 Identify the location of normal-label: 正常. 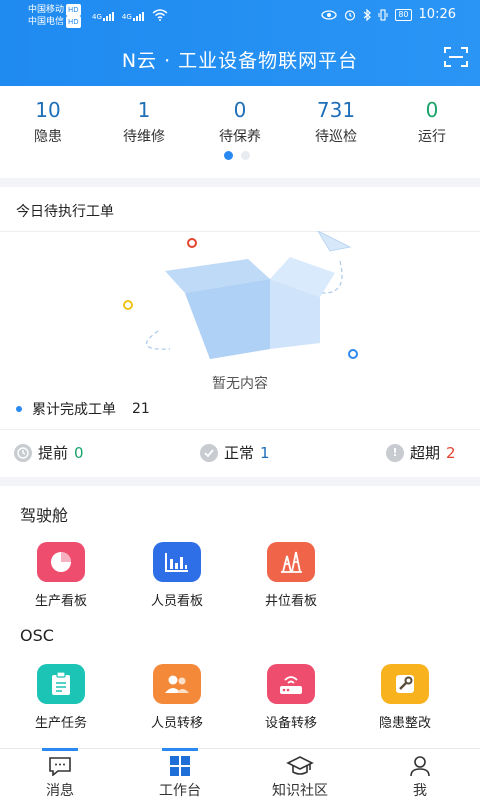
(239, 453).